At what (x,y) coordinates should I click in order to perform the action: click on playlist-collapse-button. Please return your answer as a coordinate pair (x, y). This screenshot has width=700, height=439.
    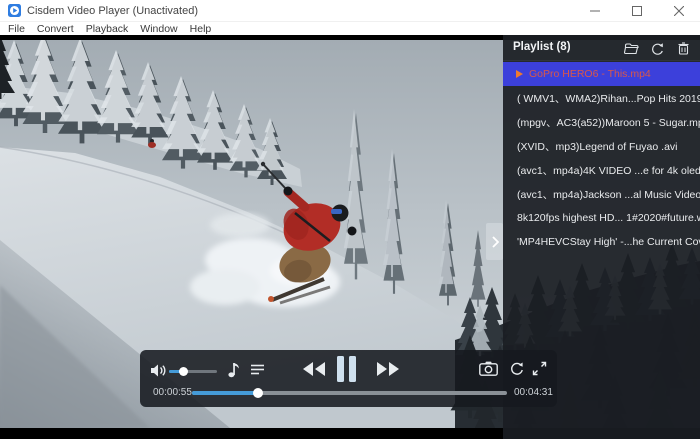
    Looking at the image, I should click on (494, 241).